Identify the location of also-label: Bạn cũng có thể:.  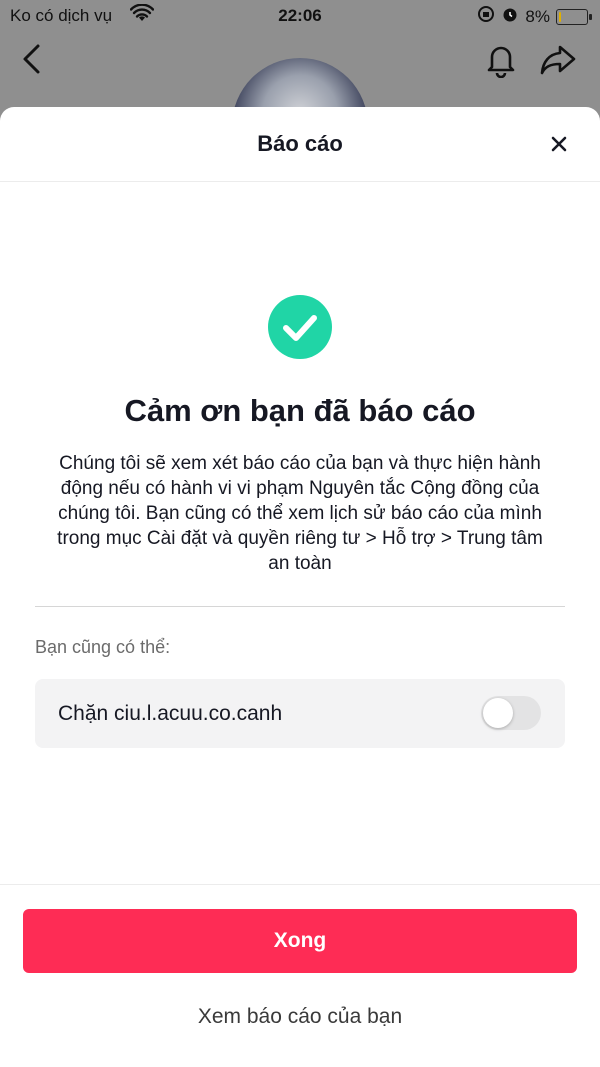
(103, 647).